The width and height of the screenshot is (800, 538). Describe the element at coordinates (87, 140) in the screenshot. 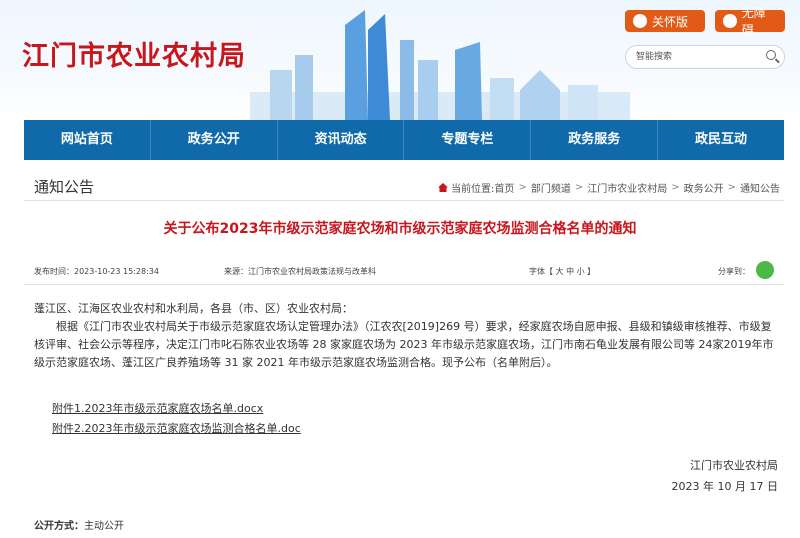

I see `nav-home: 网站首页` at that location.